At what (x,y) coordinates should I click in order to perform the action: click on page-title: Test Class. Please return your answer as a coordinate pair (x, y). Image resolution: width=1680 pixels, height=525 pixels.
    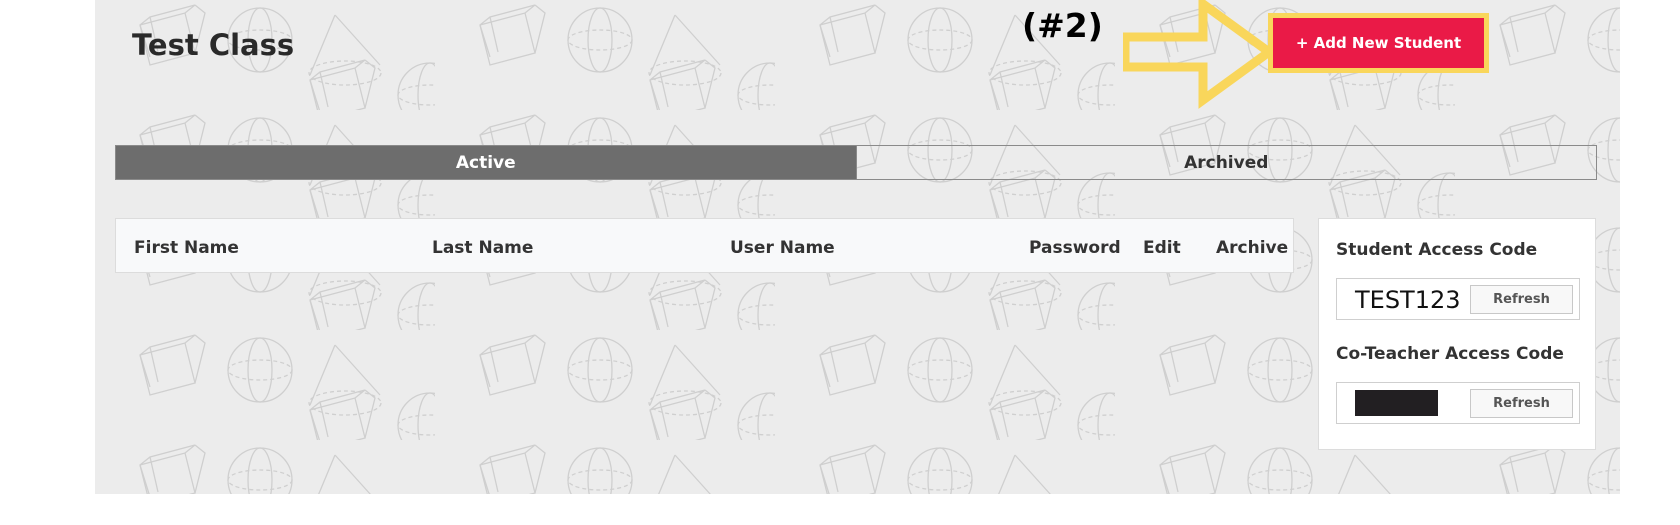
    Looking at the image, I should click on (213, 45).